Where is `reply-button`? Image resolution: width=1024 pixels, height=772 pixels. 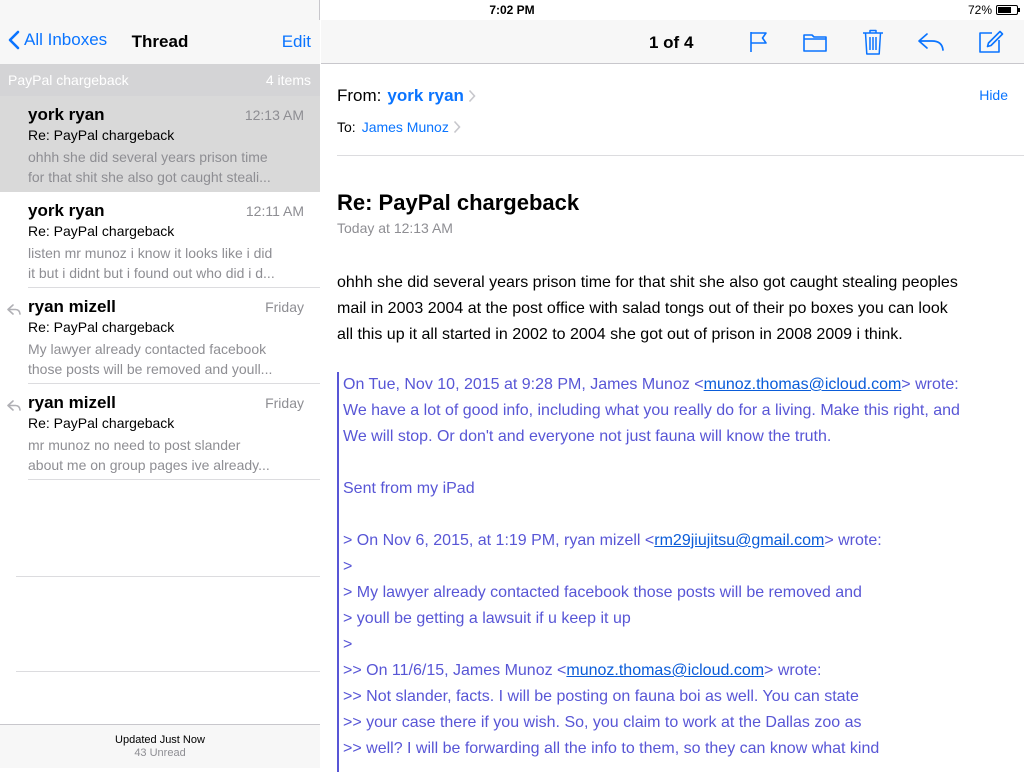 reply-button is located at coordinates (931, 42).